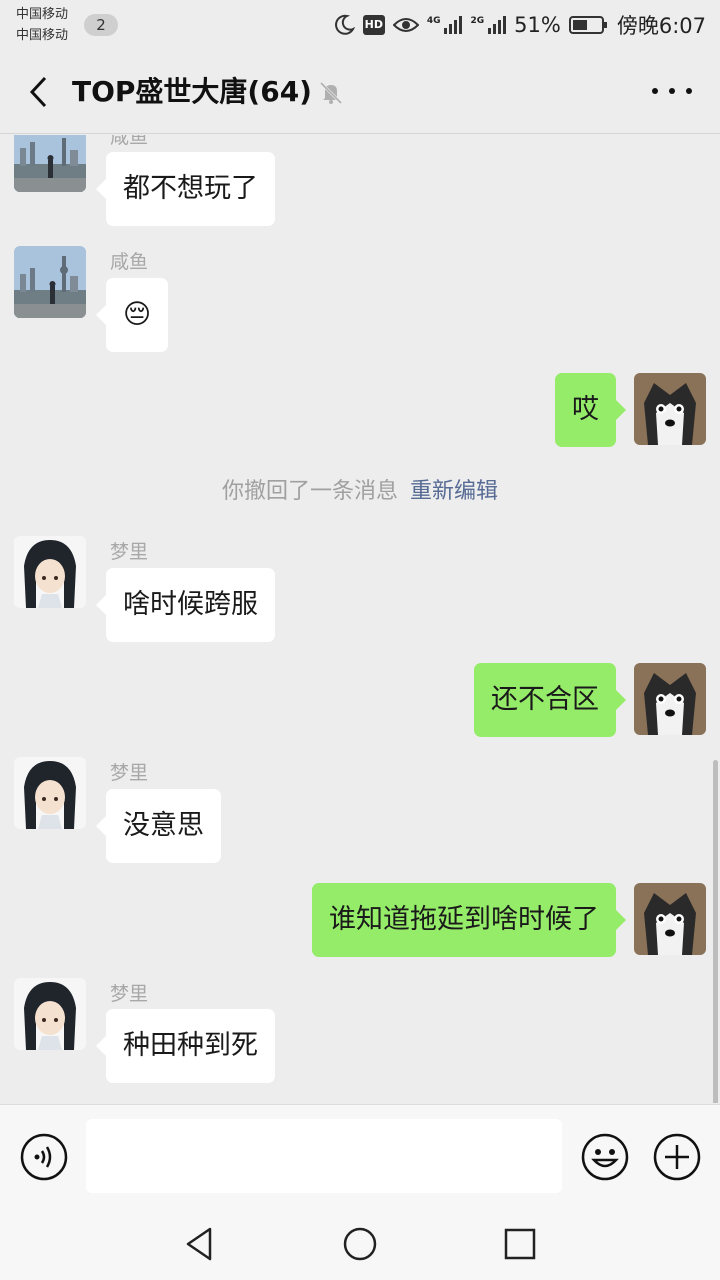 The image size is (720, 1280). I want to click on carrier-1: 中国移动, so click(42, 14).